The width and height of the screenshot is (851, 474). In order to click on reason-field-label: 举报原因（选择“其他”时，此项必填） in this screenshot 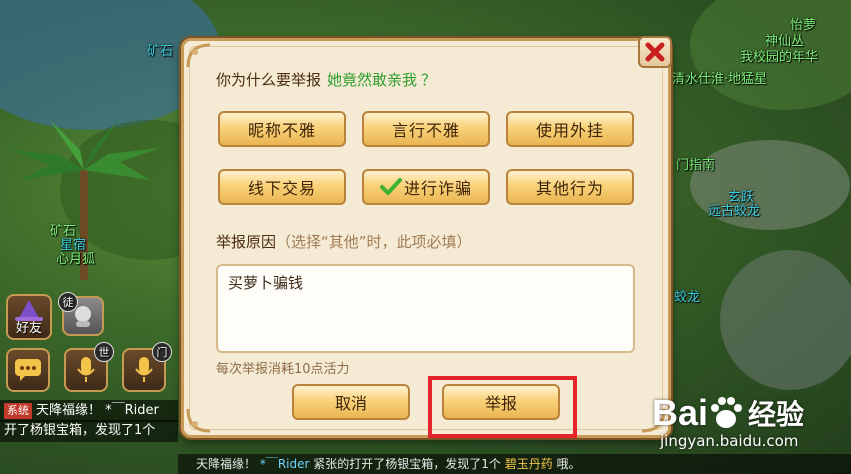, I will do `click(344, 241)`.